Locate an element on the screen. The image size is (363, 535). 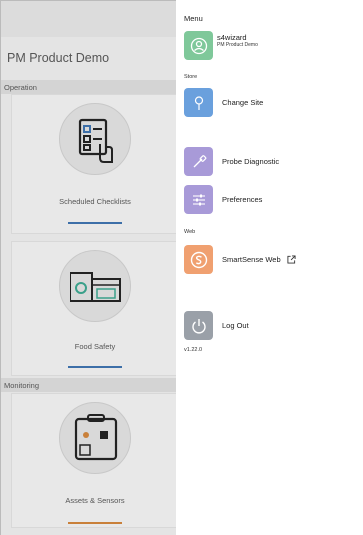
card-label: Food Safety is located at coordinates (95, 346).